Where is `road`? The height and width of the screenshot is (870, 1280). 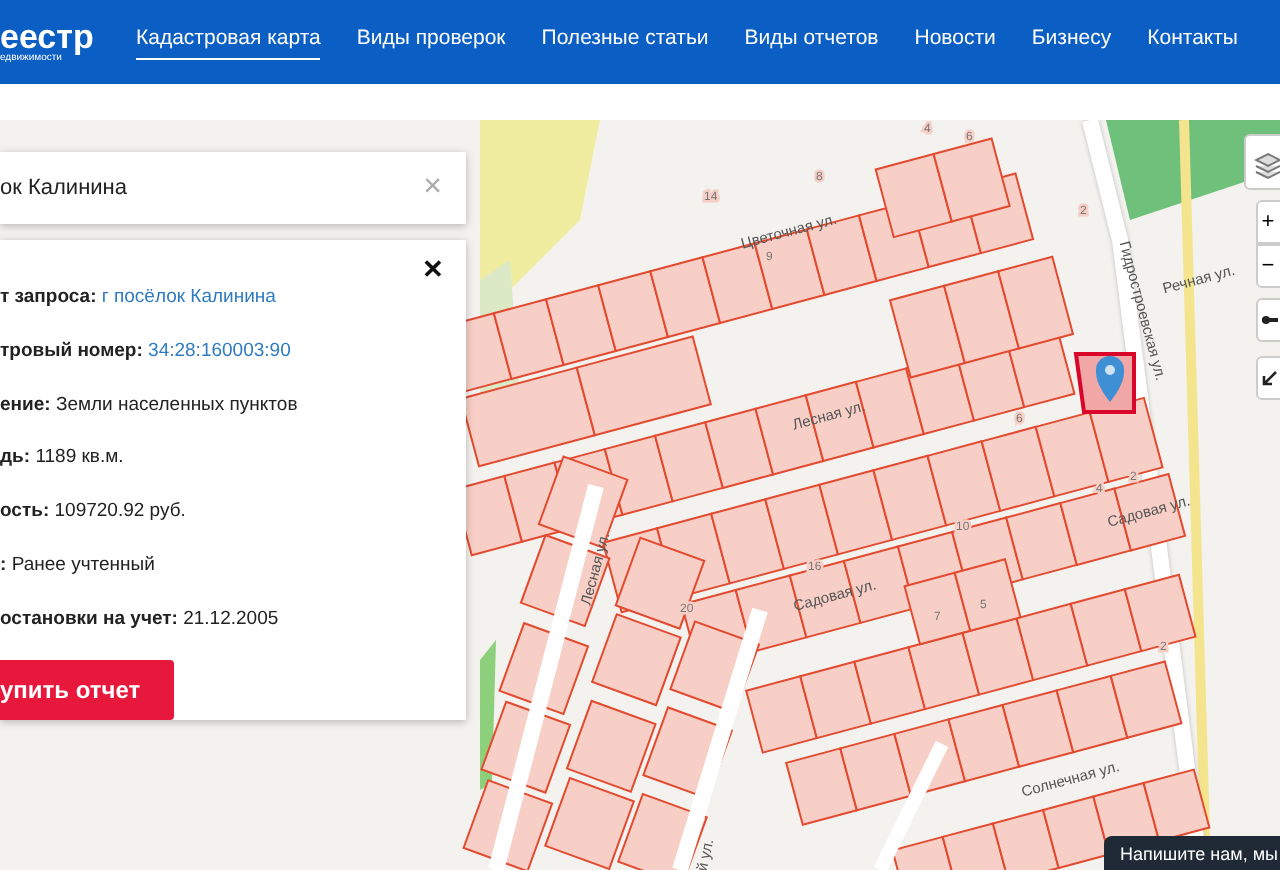 road is located at coordinates (911, 805).